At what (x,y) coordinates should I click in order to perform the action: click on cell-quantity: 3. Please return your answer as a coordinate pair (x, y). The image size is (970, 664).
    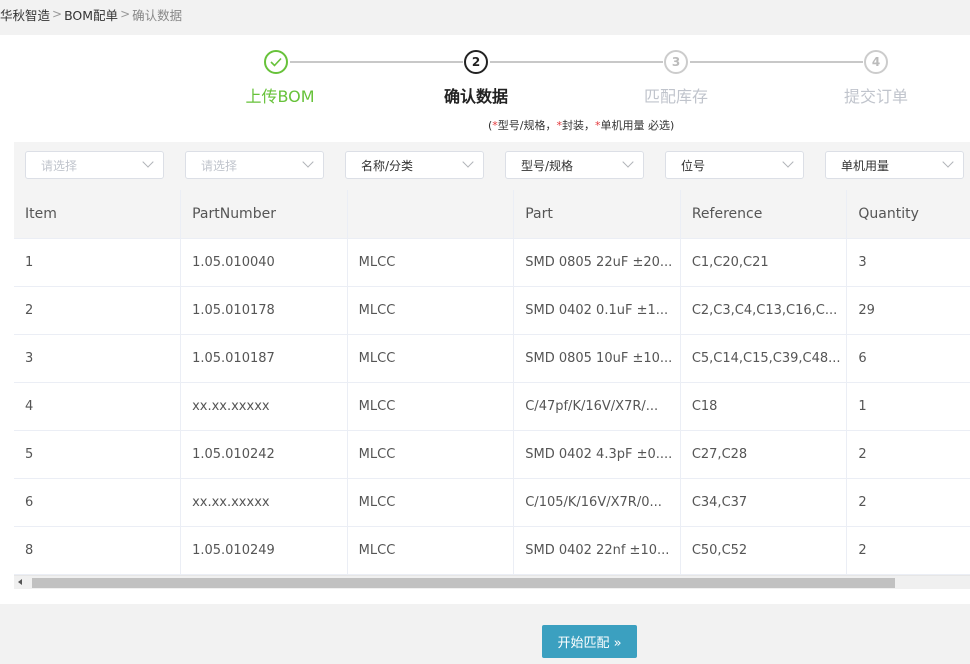
    Looking at the image, I should click on (908, 262).